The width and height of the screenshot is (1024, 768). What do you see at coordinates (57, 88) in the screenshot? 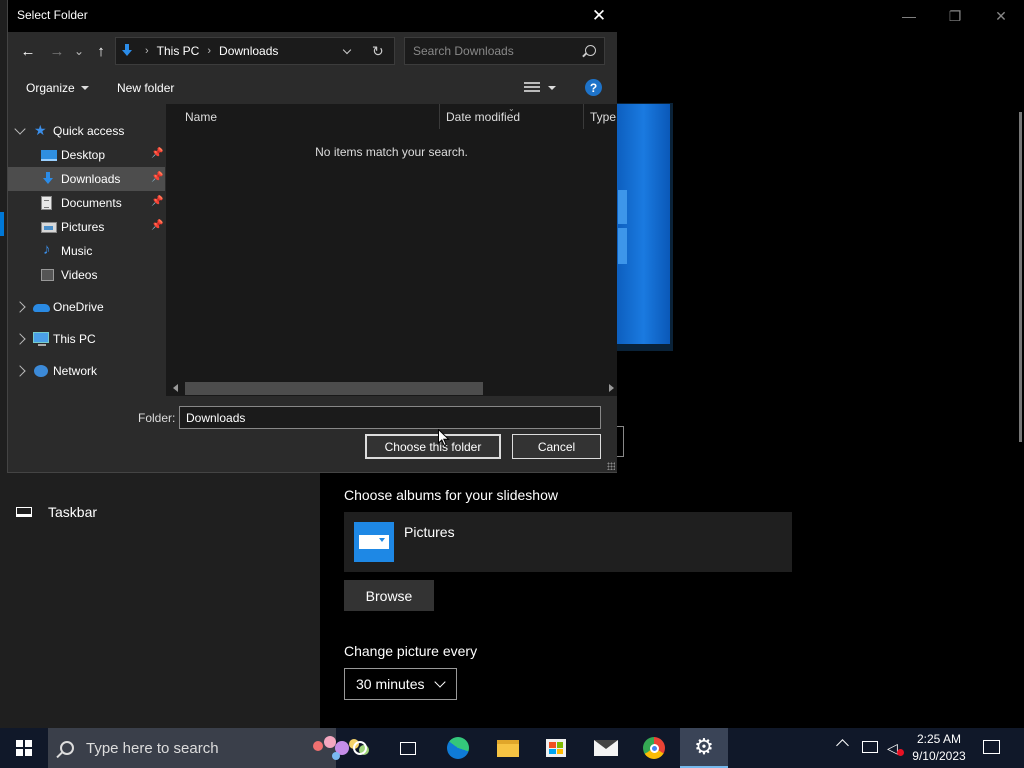
I see `organize-button: Organize` at bounding box center [57, 88].